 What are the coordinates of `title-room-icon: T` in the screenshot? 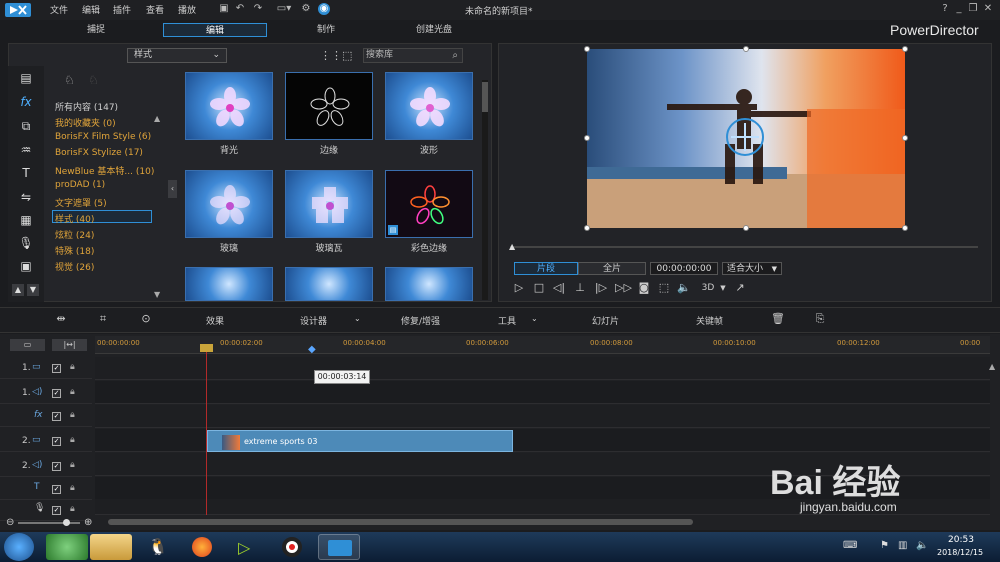 It's located at (26, 173).